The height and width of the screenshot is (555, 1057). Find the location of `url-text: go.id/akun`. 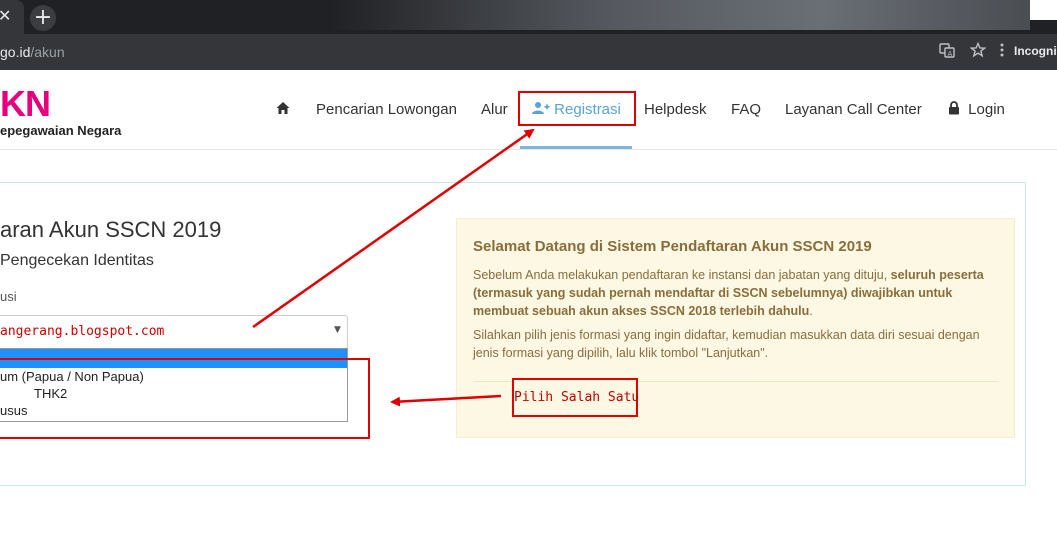

url-text: go.id/akun is located at coordinates (32, 52).